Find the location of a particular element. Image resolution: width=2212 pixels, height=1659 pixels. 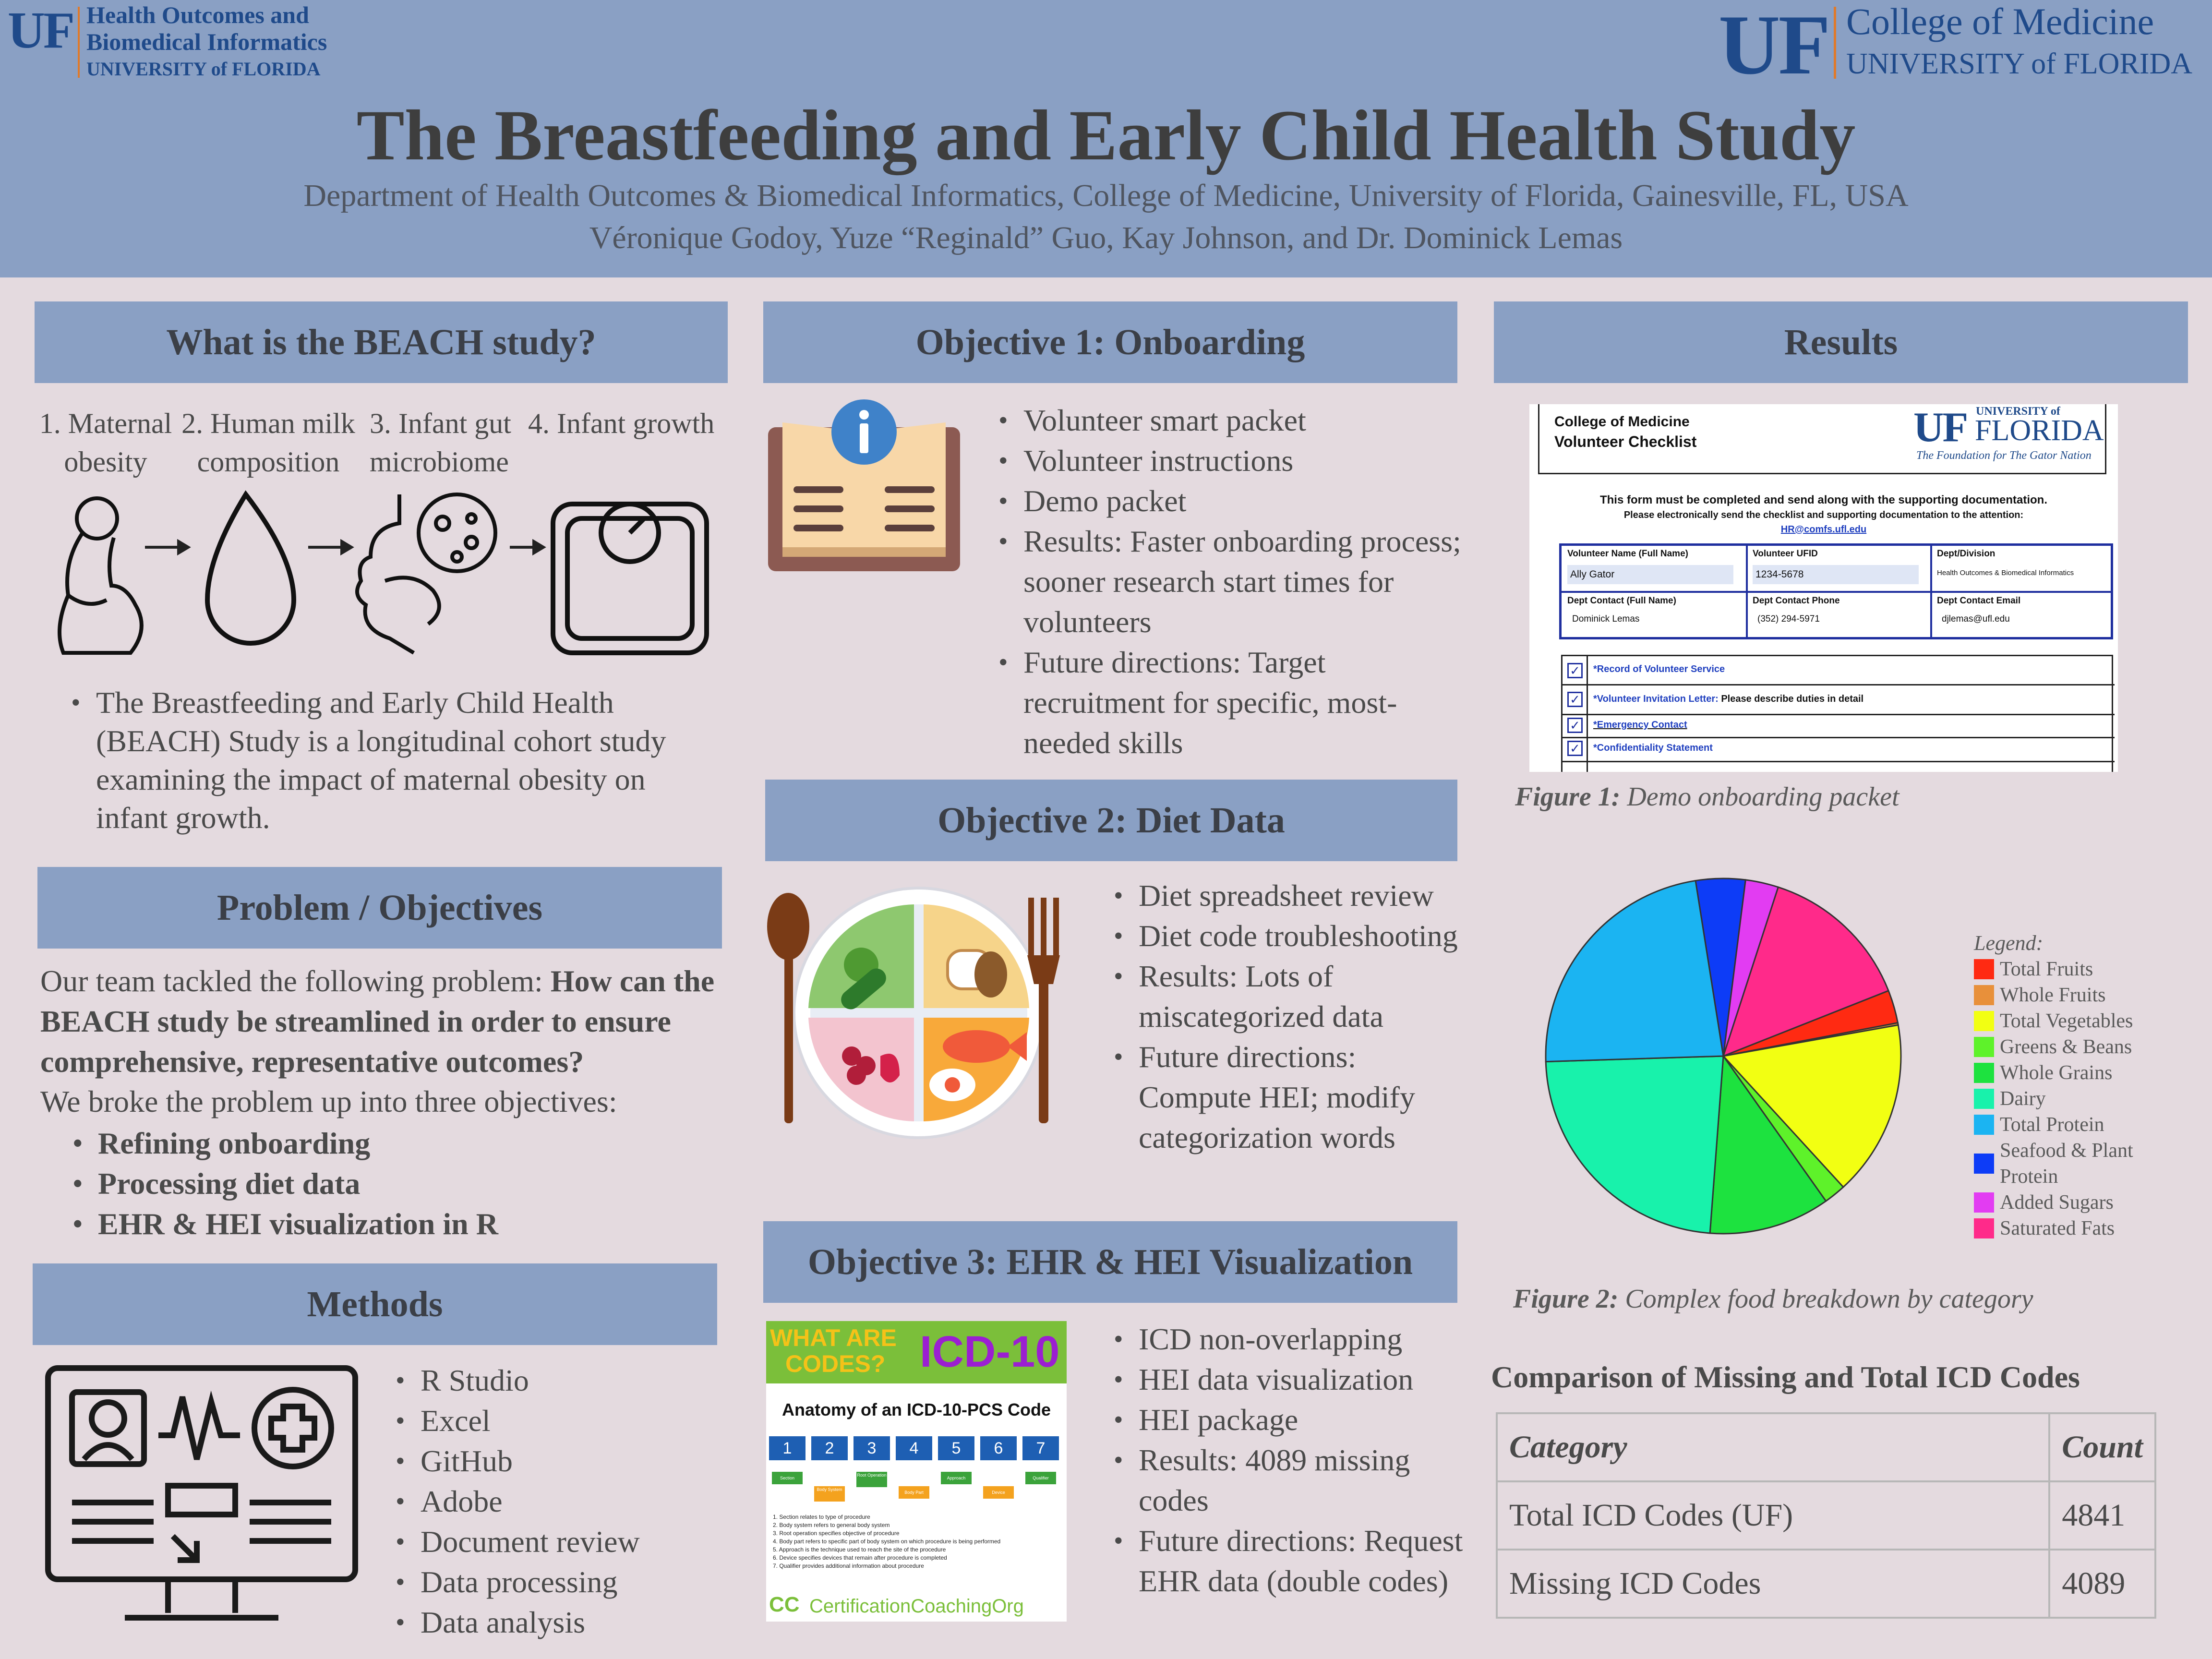

icd-tag-root-operation: Root Operation is located at coordinates (871, 1480).